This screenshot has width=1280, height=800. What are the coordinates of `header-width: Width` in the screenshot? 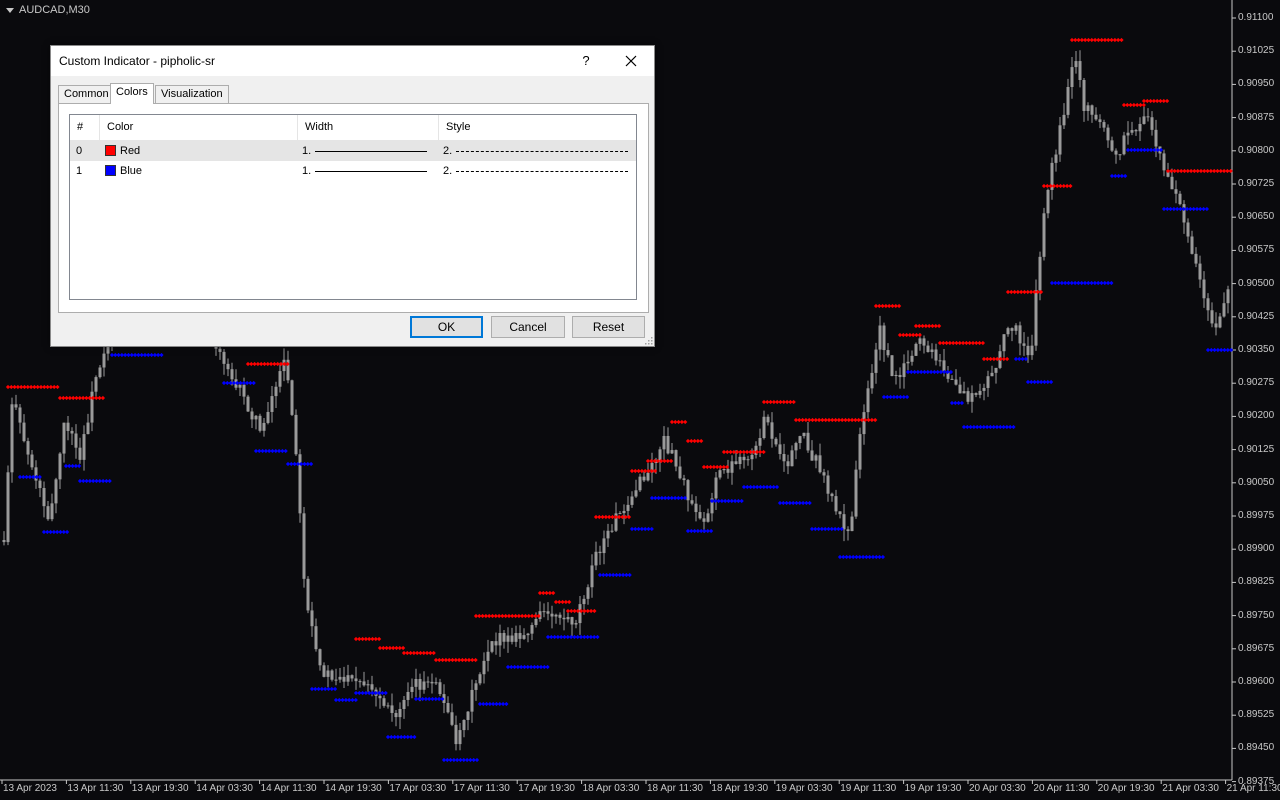 It's located at (369, 127).